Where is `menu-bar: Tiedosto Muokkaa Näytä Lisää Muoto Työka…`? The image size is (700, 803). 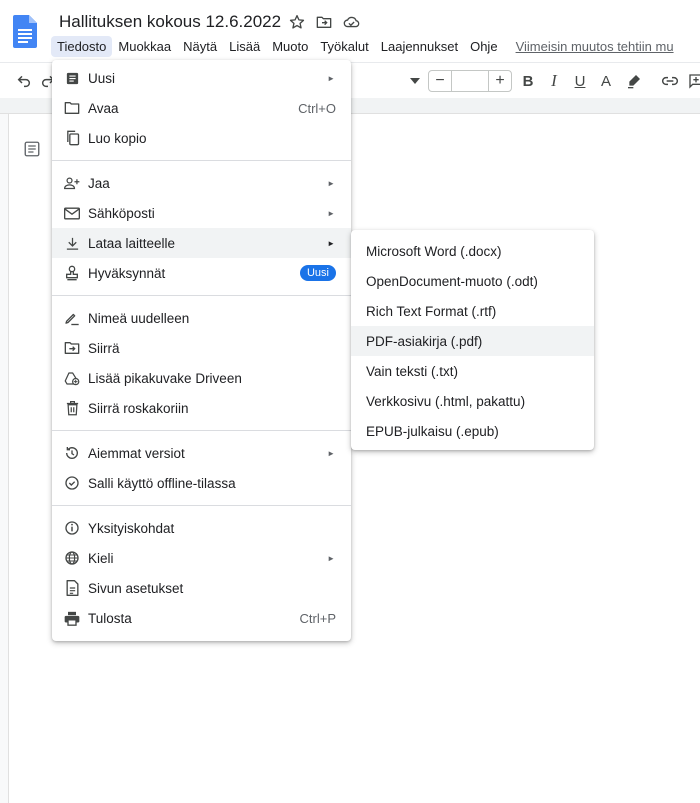 menu-bar: Tiedosto Muokkaa Näytä Lisää Muoto Työka… is located at coordinates (362, 46).